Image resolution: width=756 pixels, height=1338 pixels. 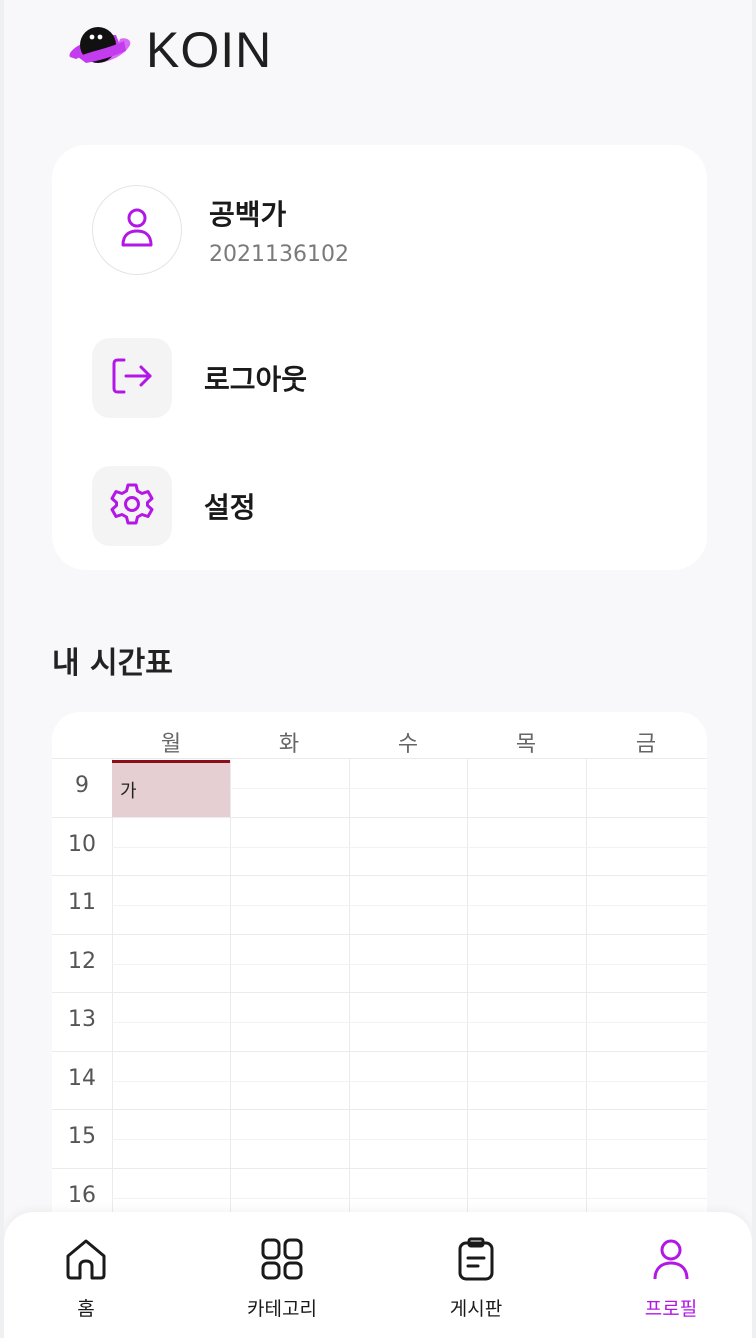 I want to click on user-icon, so click(x=137, y=230).